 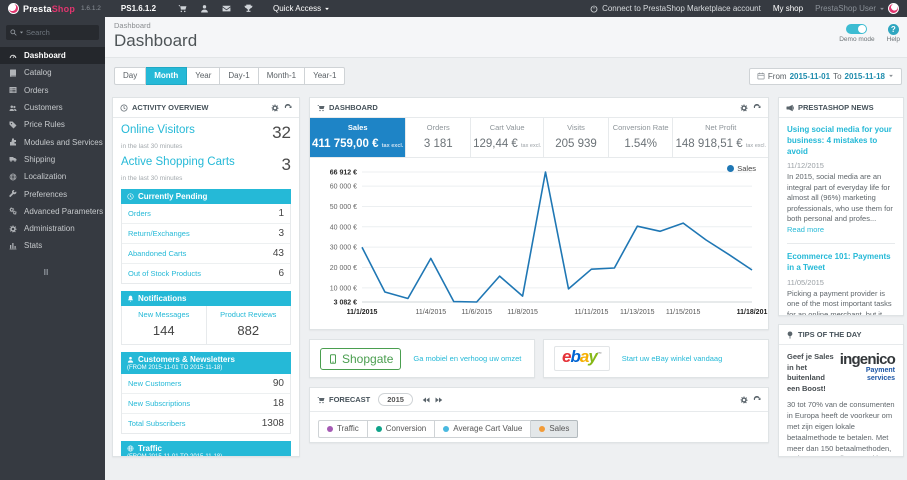 I want to click on kpi-orders: Orders 3 181, so click(x=439, y=137).